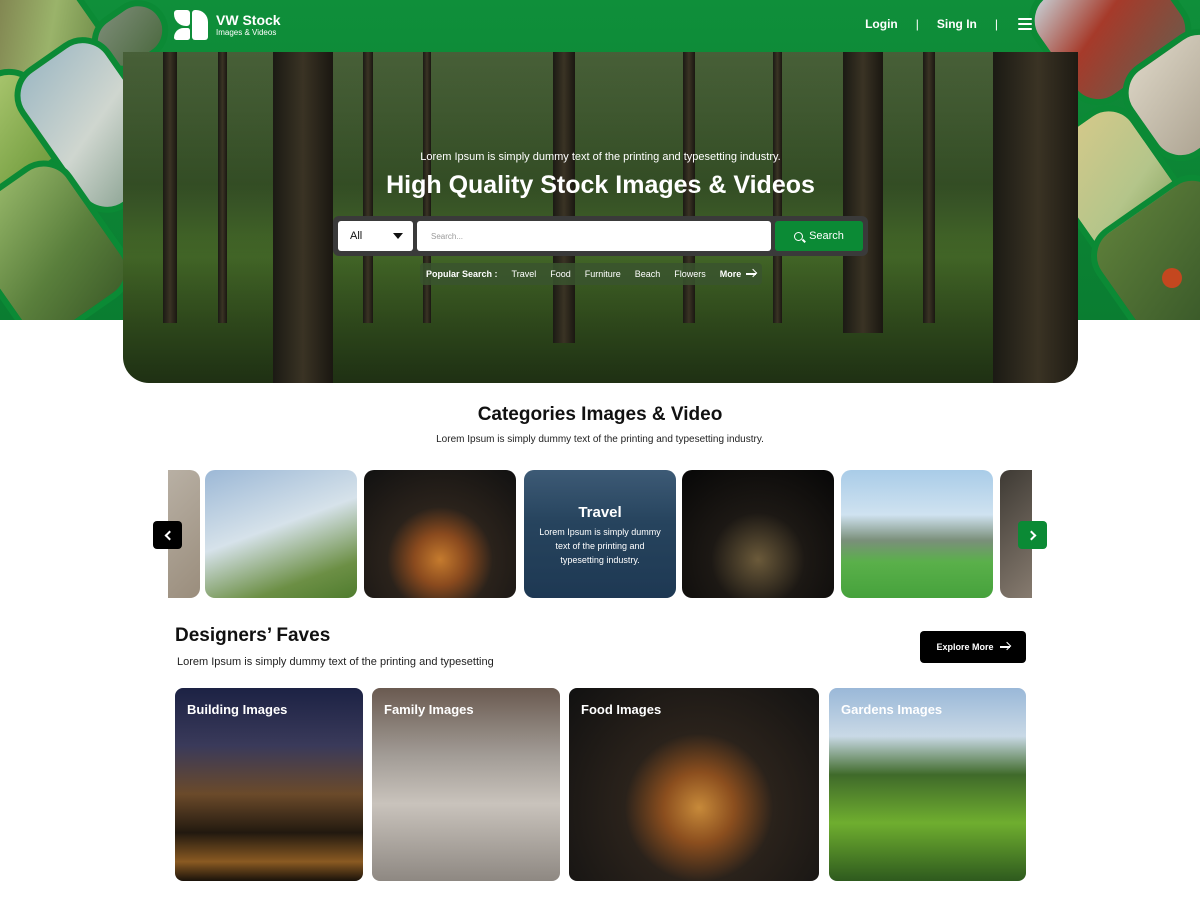 The image size is (1200, 900). What do you see at coordinates (927, 784) in the screenshot?
I see `fave-card-gardens: Gardens Images` at bounding box center [927, 784].